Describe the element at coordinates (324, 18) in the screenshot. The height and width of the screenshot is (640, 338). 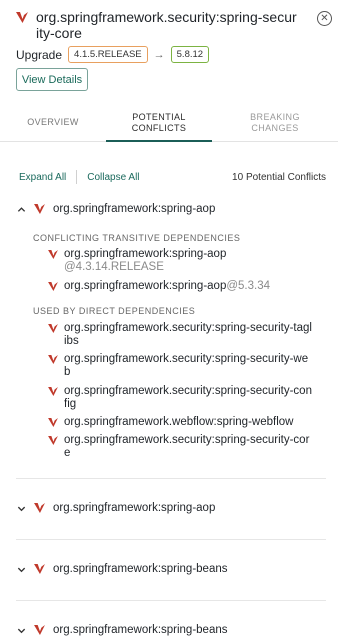
I see `close-icon: ✕` at that location.